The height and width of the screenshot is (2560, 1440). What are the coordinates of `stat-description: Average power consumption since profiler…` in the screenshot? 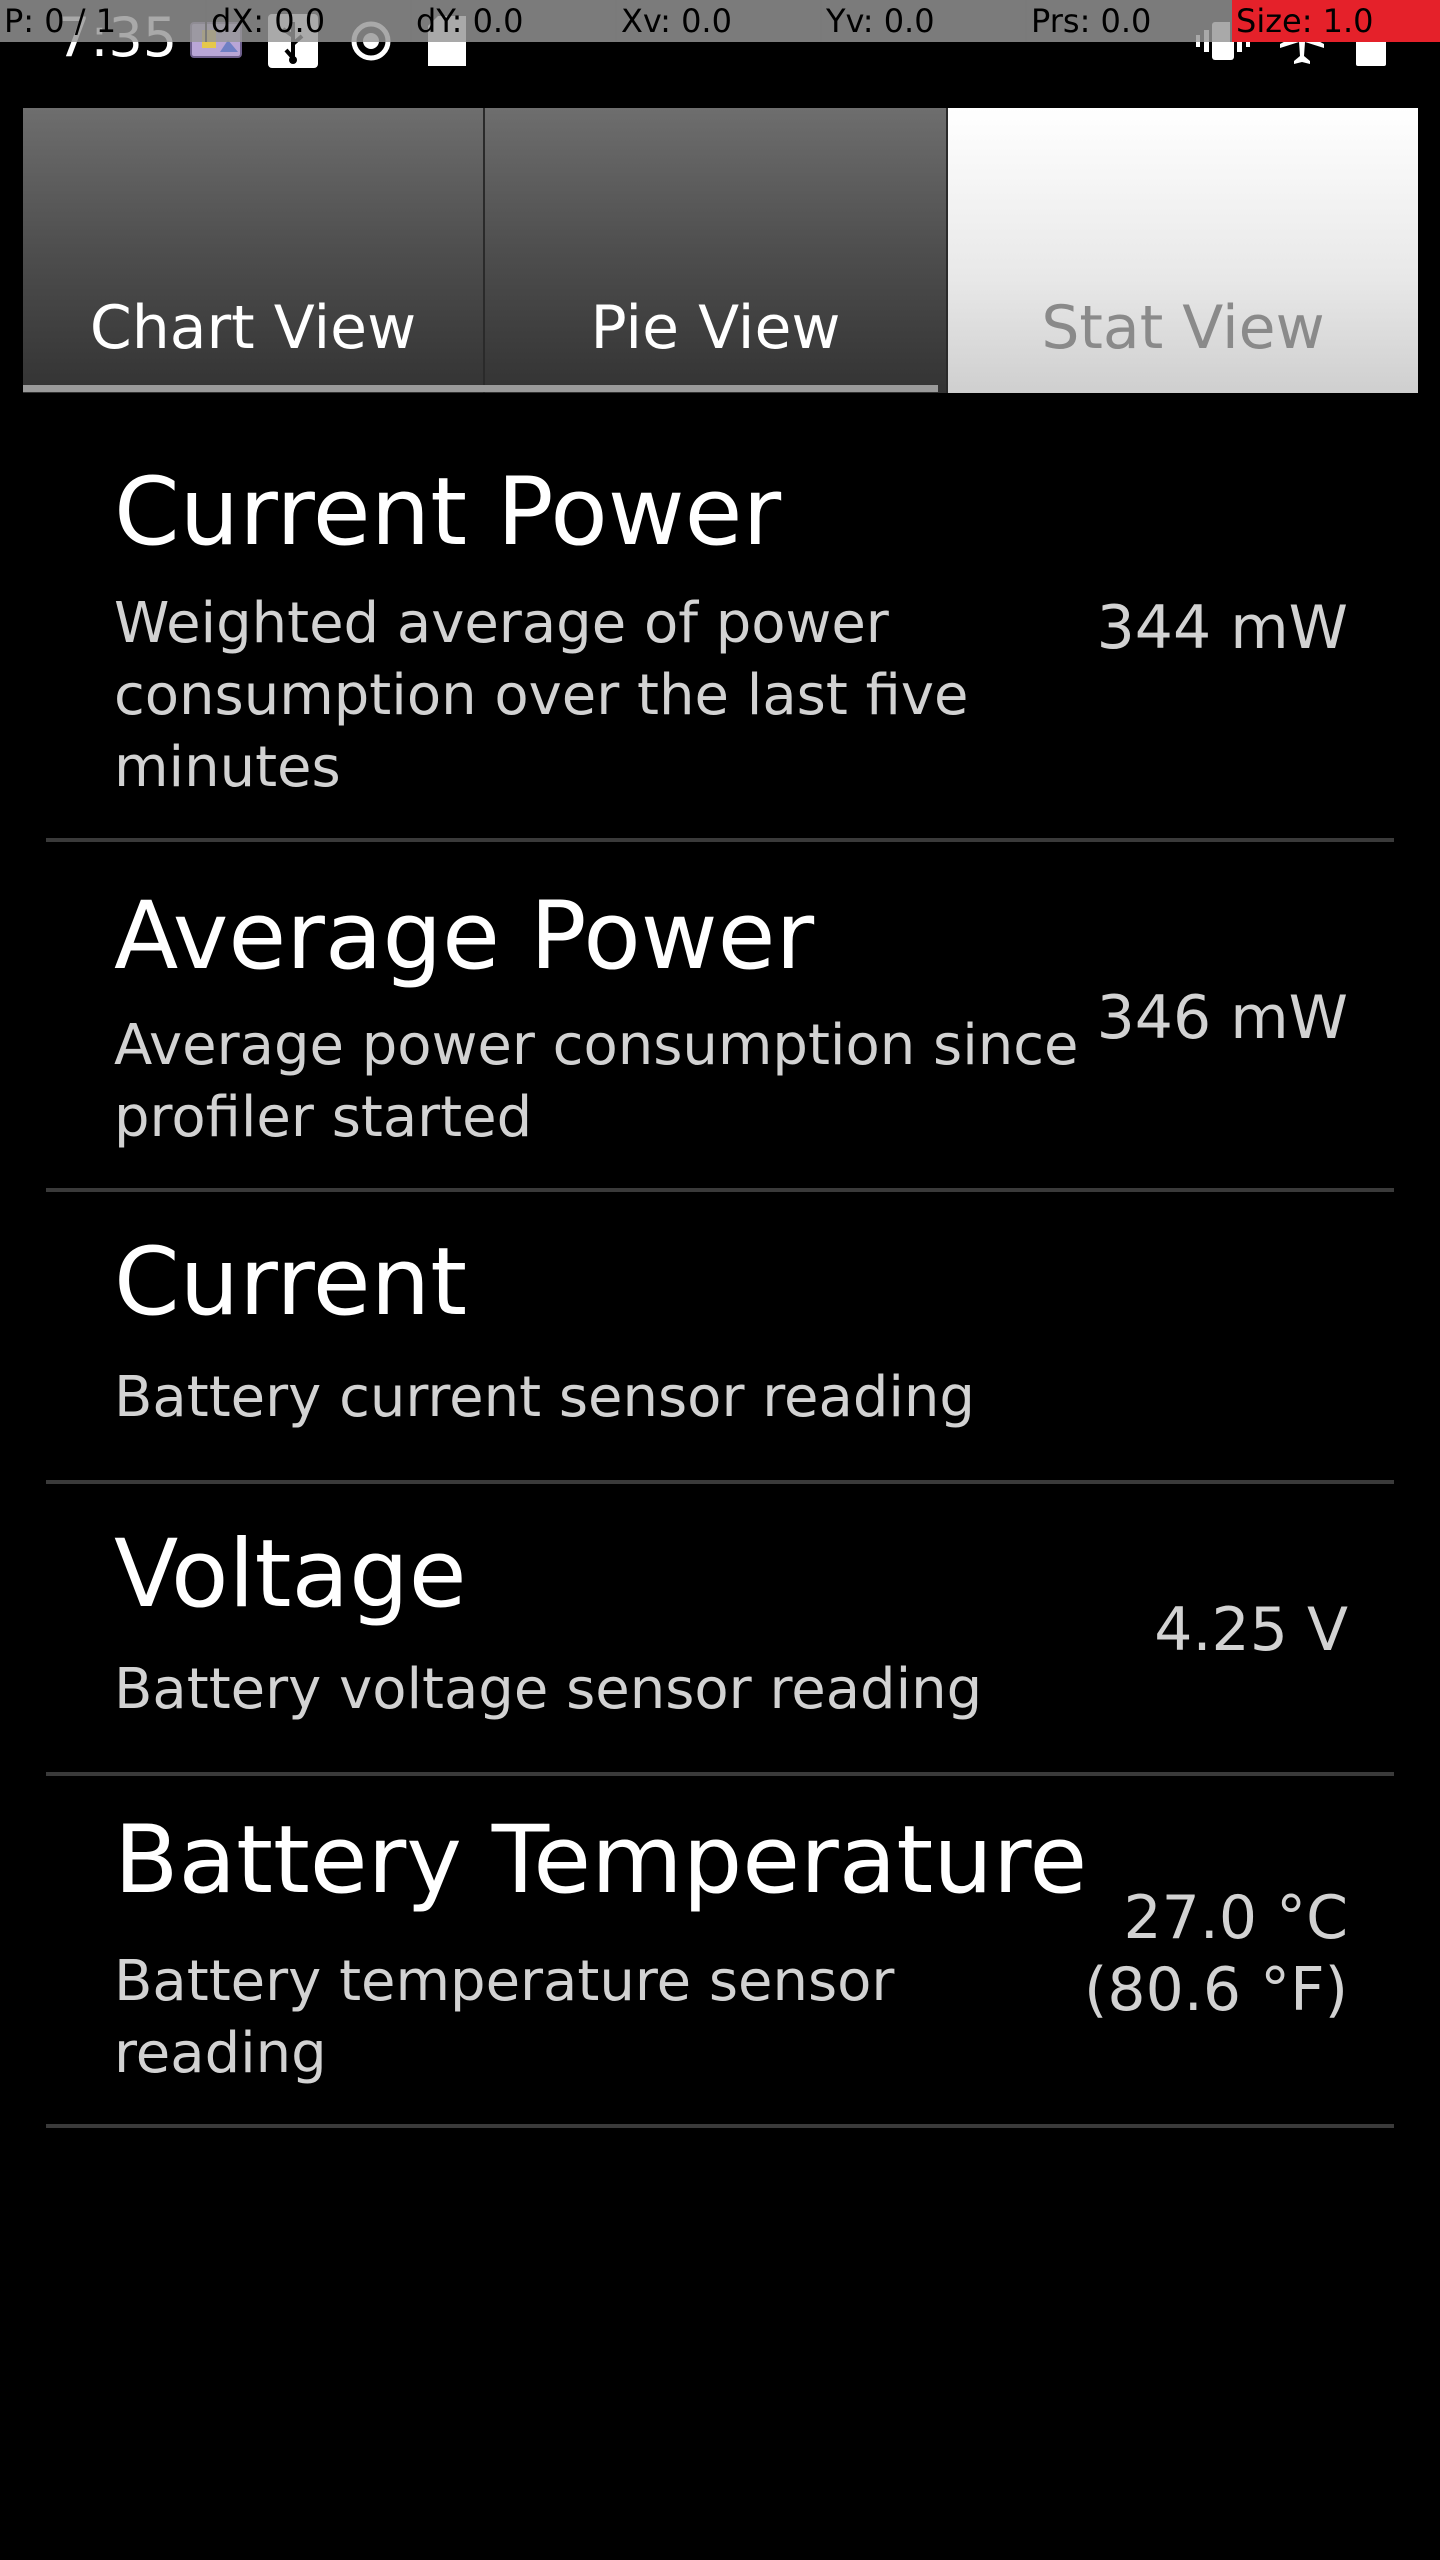 It's located at (596, 1081).